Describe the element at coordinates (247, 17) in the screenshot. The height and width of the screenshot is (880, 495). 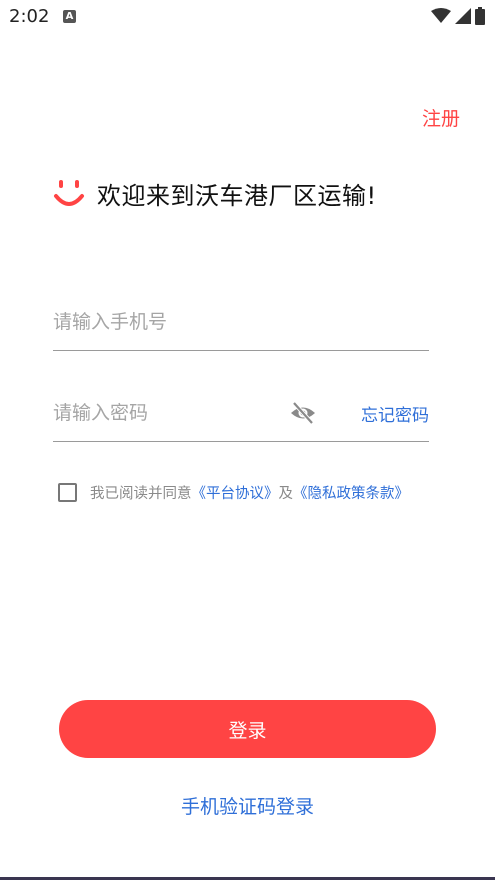
I see `status-bar: 2:02 A` at that location.